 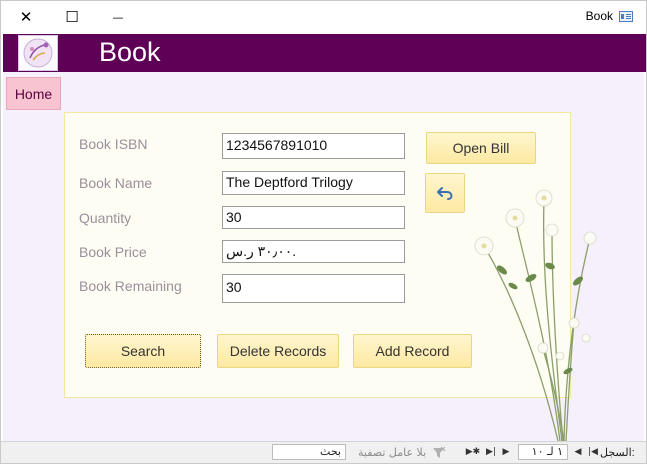 What do you see at coordinates (392, 452) in the screenshot?
I see `filter-status: بلا عامل تصفية` at bounding box center [392, 452].